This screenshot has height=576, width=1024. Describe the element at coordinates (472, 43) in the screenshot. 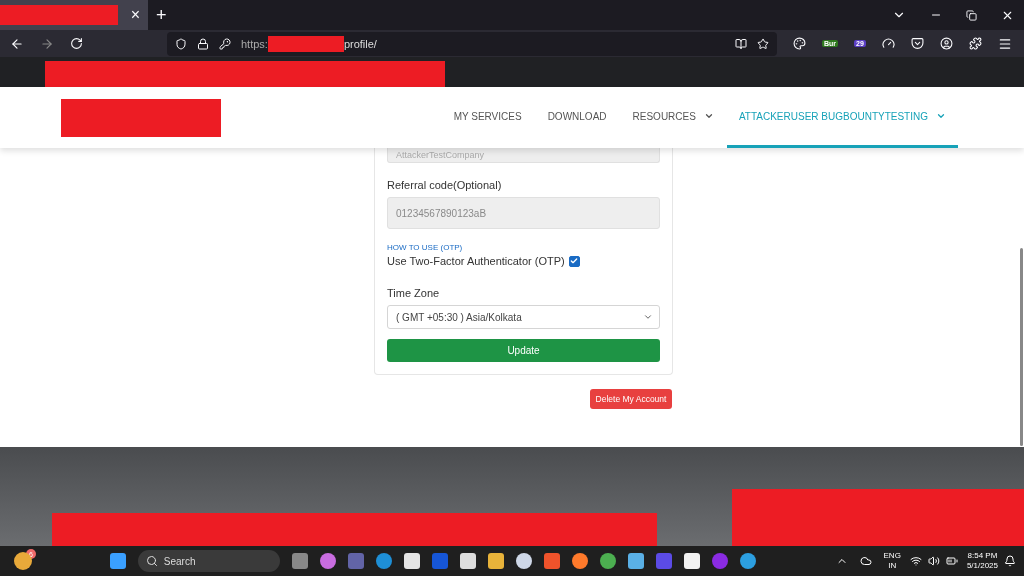

I see `url-field: https: profile/` at that location.